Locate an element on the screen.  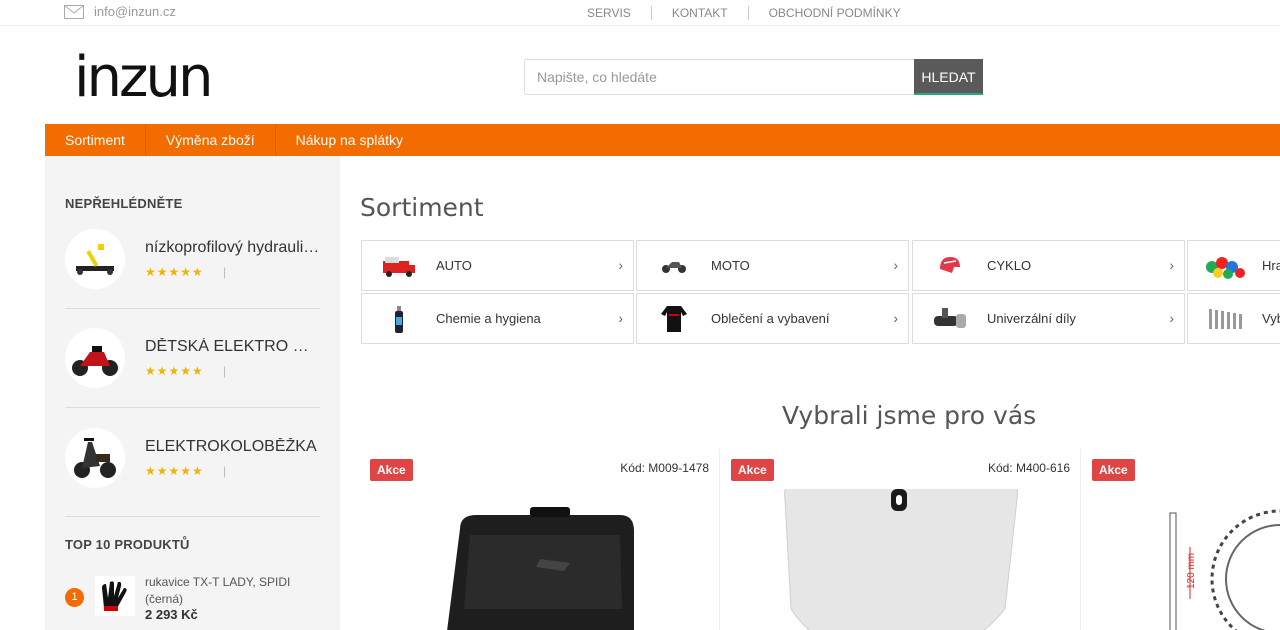
top10-name: rukavice TX-T LADY, SPIDI (černá) is located at coordinates (218, 590).